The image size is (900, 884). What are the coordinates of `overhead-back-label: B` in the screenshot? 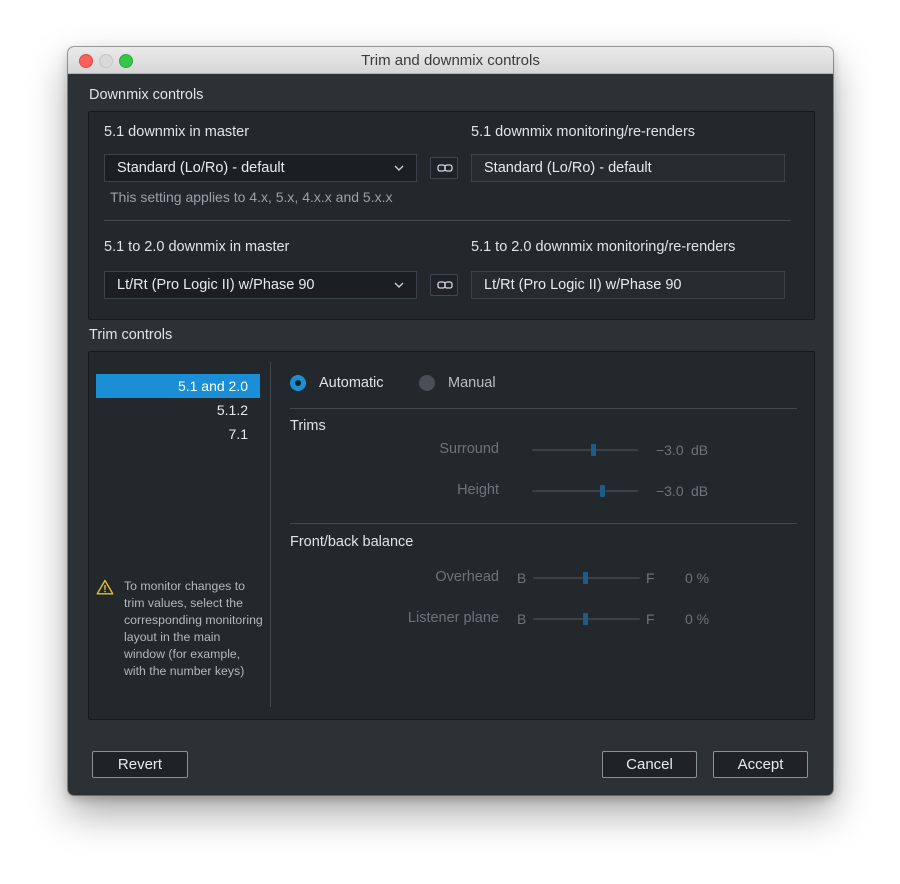 It's located at (522, 578).